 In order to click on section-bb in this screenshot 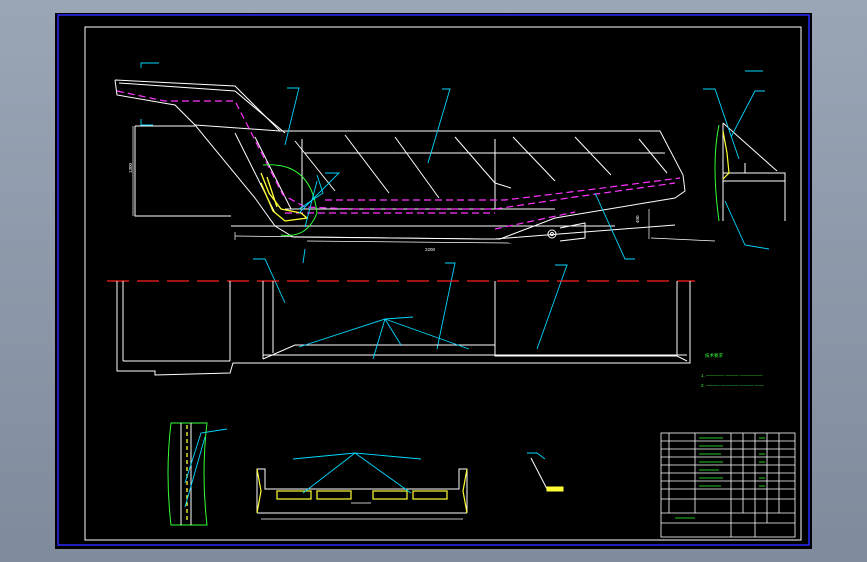, I will do `click(362, 486)`.